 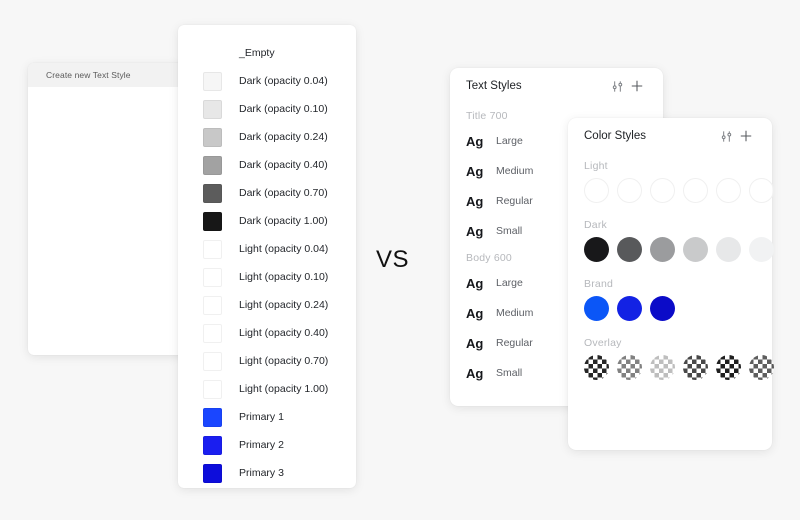 I want to click on color-style-row: Dark (opacity 0.24), so click(x=267, y=137).